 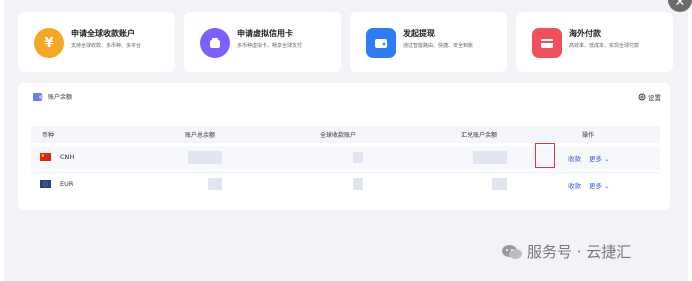 I want to click on table-header: 币种 账户总余额 全球收款账户 汇兑账户余额 操作, so click(x=345, y=134).